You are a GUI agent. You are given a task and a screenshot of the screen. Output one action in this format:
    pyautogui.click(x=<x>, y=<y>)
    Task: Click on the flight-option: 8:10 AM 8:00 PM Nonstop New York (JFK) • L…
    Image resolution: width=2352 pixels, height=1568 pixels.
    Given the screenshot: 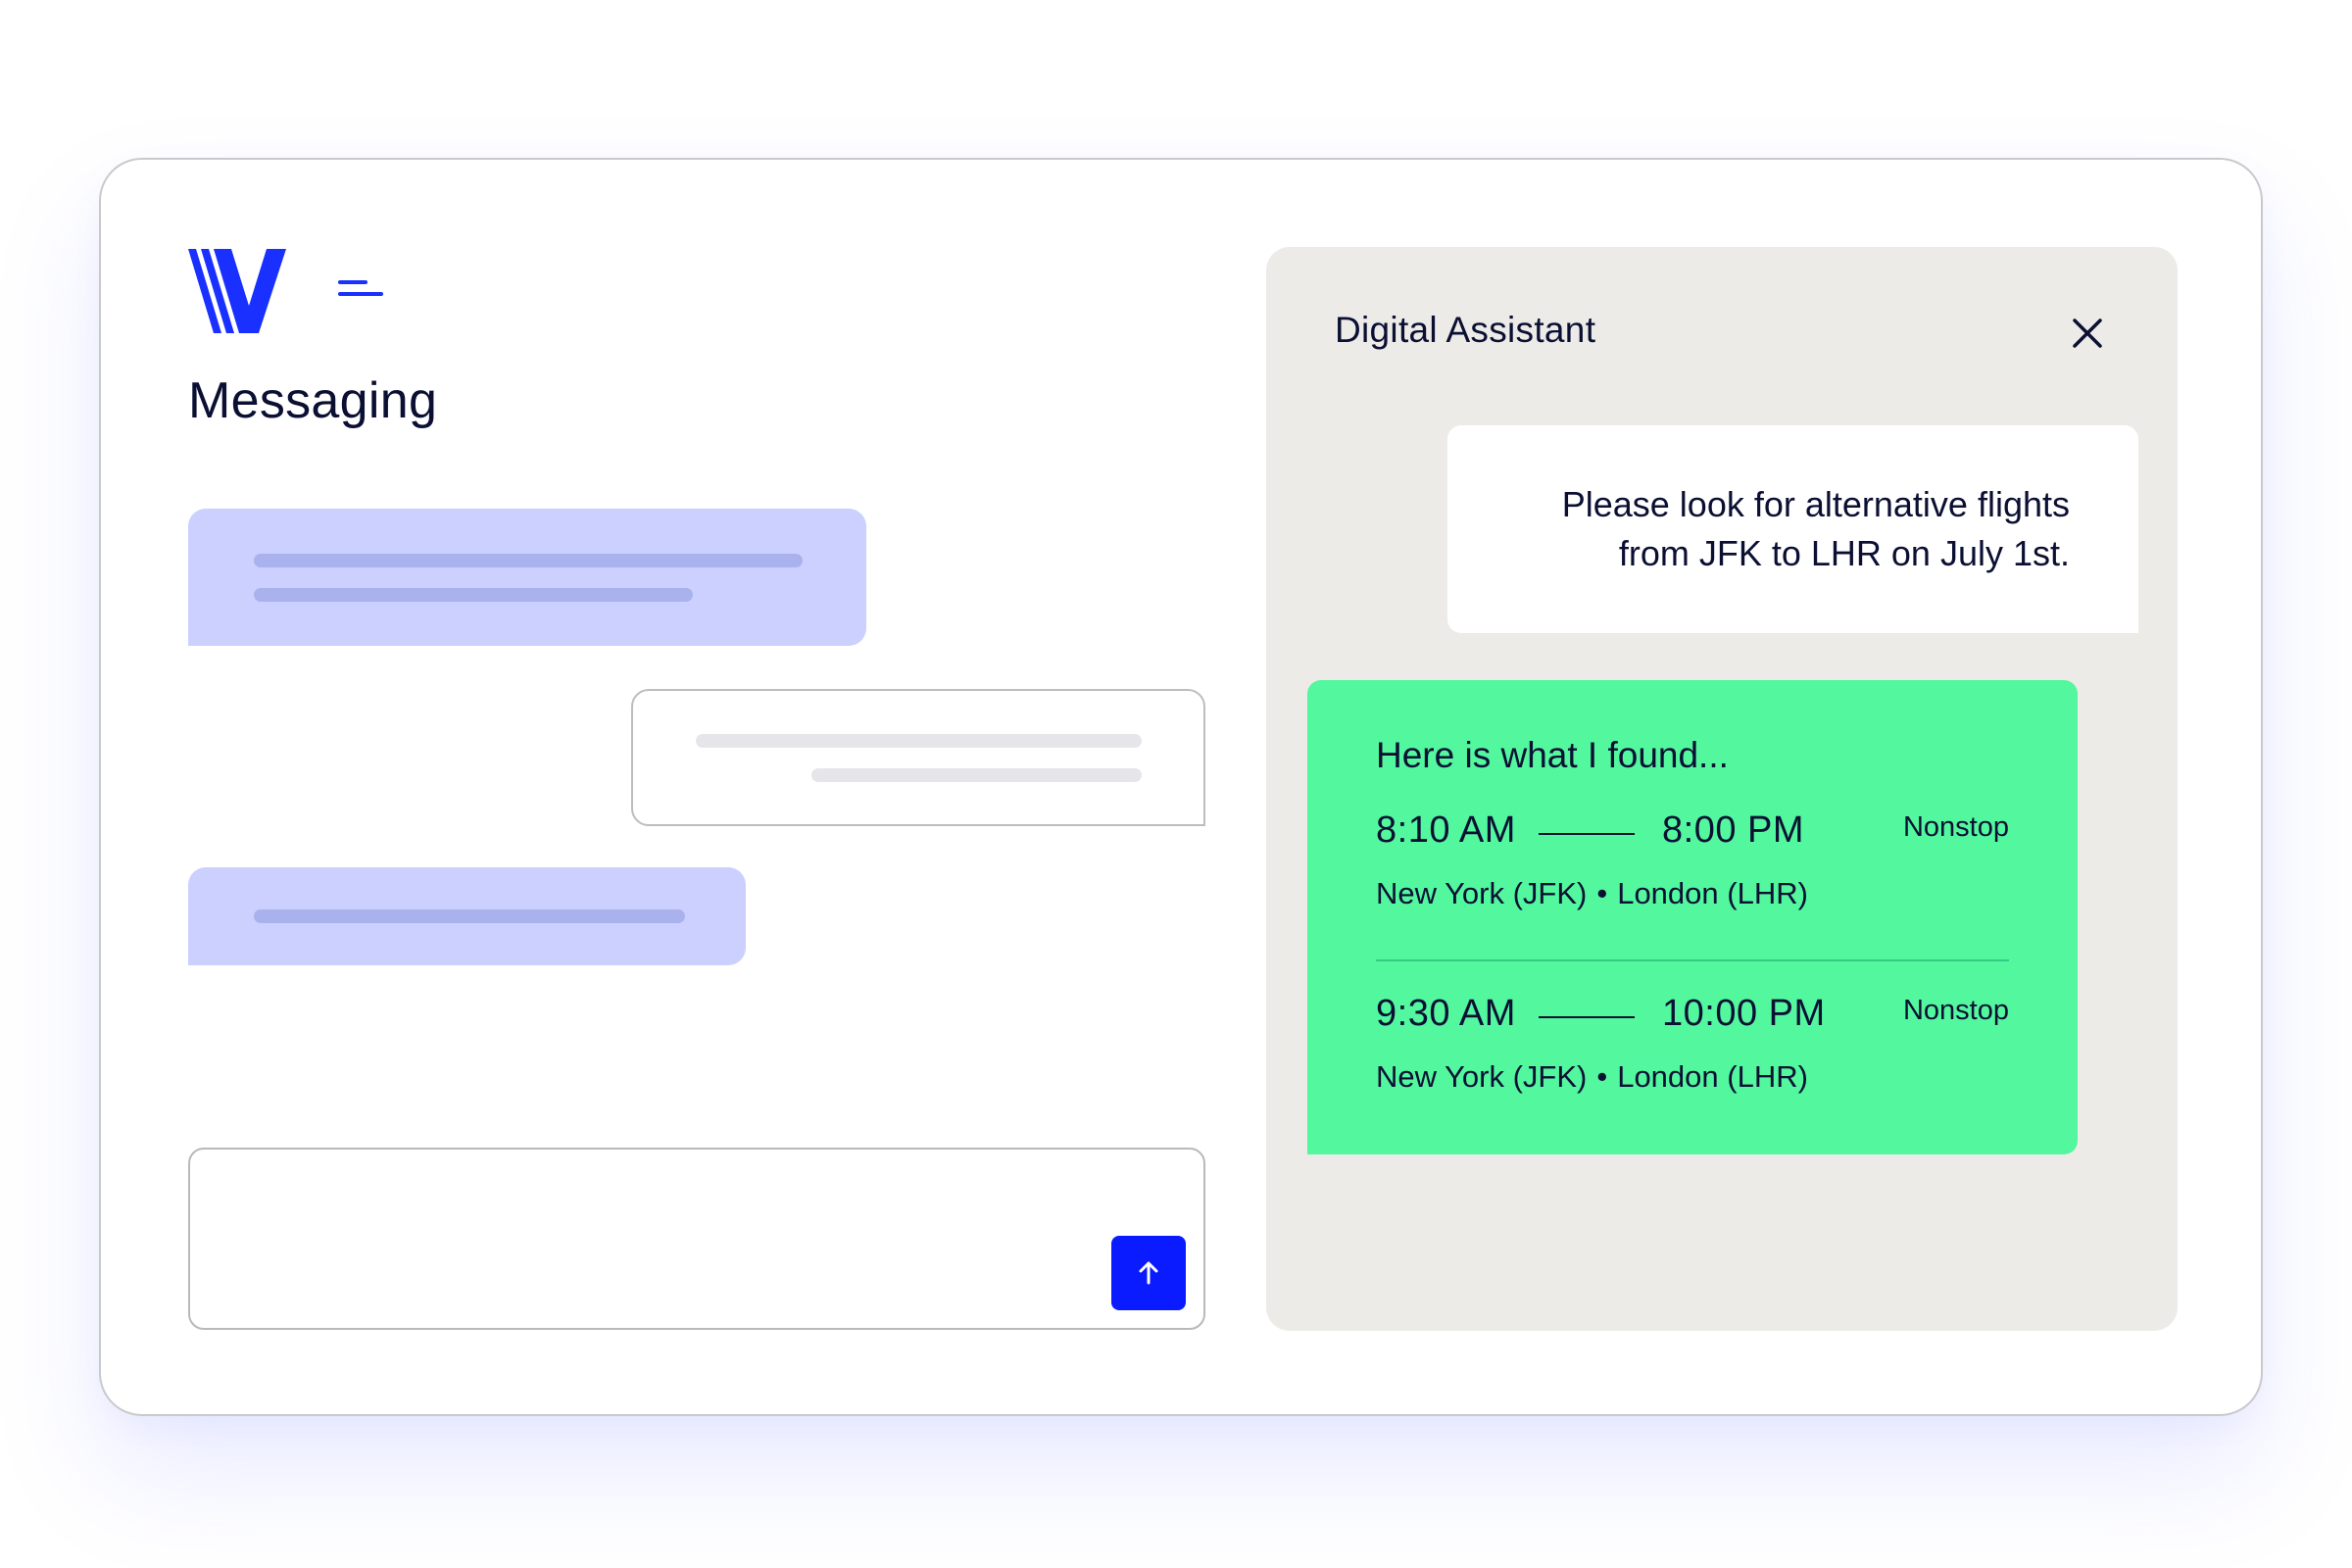 What is the action you would take?
    pyautogui.click(x=1692, y=882)
    